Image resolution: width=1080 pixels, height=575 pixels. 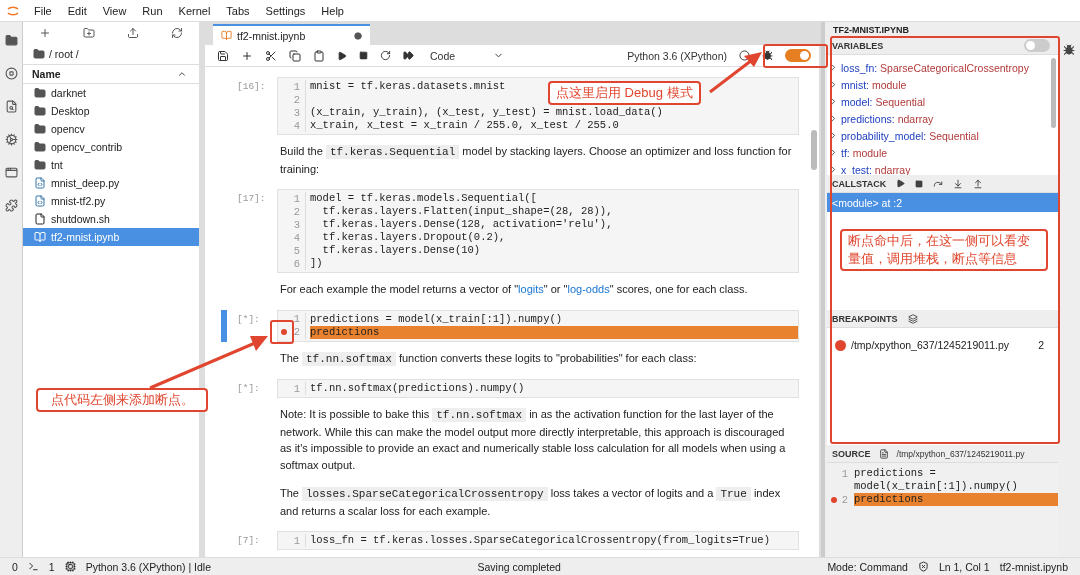 I want to click on terminal-icon, so click(x=33, y=566).